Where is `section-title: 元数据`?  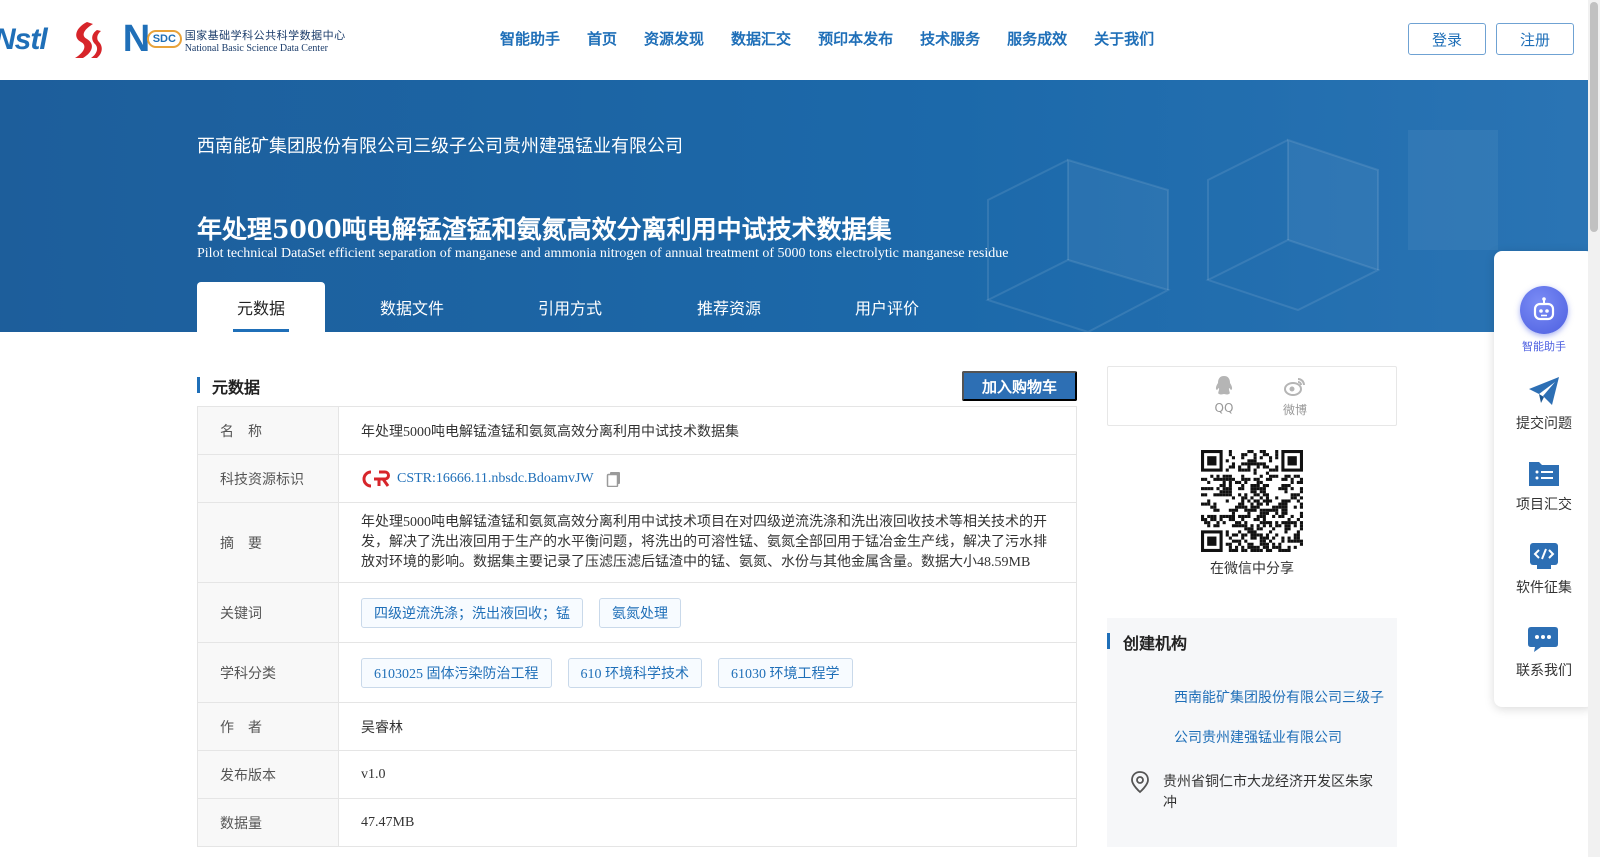
section-title: 元数据 is located at coordinates (236, 387).